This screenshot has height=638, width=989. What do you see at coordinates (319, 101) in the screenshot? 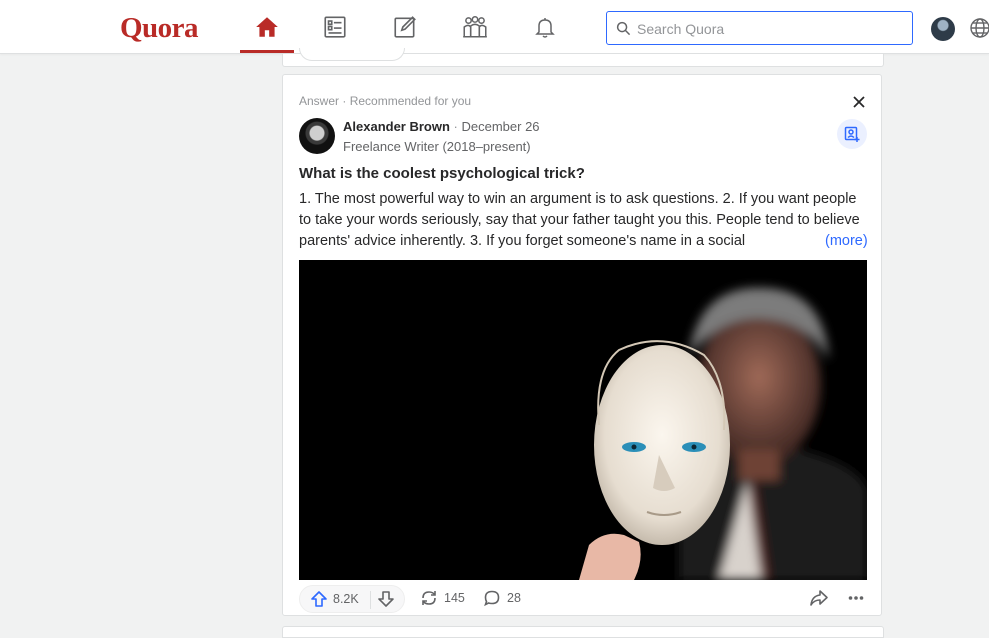
I see `post-type-label: Answer` at bounding box center [319, 101].